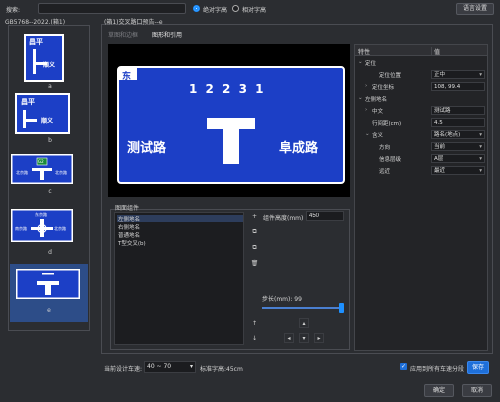 Image resolution: width=500 pixels, height=402 pixels. What do you see at coordinates (42, 113) in the screenshot?
I see `template-thumb-b: 昌平 顺义` at bounding box center [42, 113].